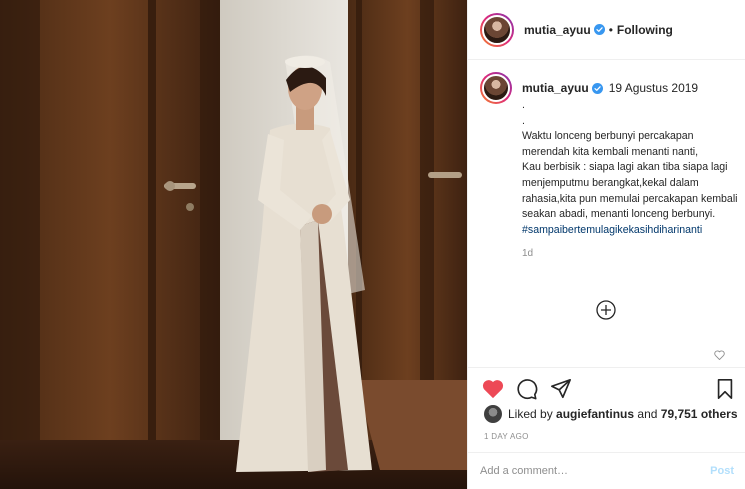 The width and height of the screenshot is (745, 489). What do you see at coordinates (606, 387) in the screenshot?
I see `post-action-bar` at bounding box center [606, 387].